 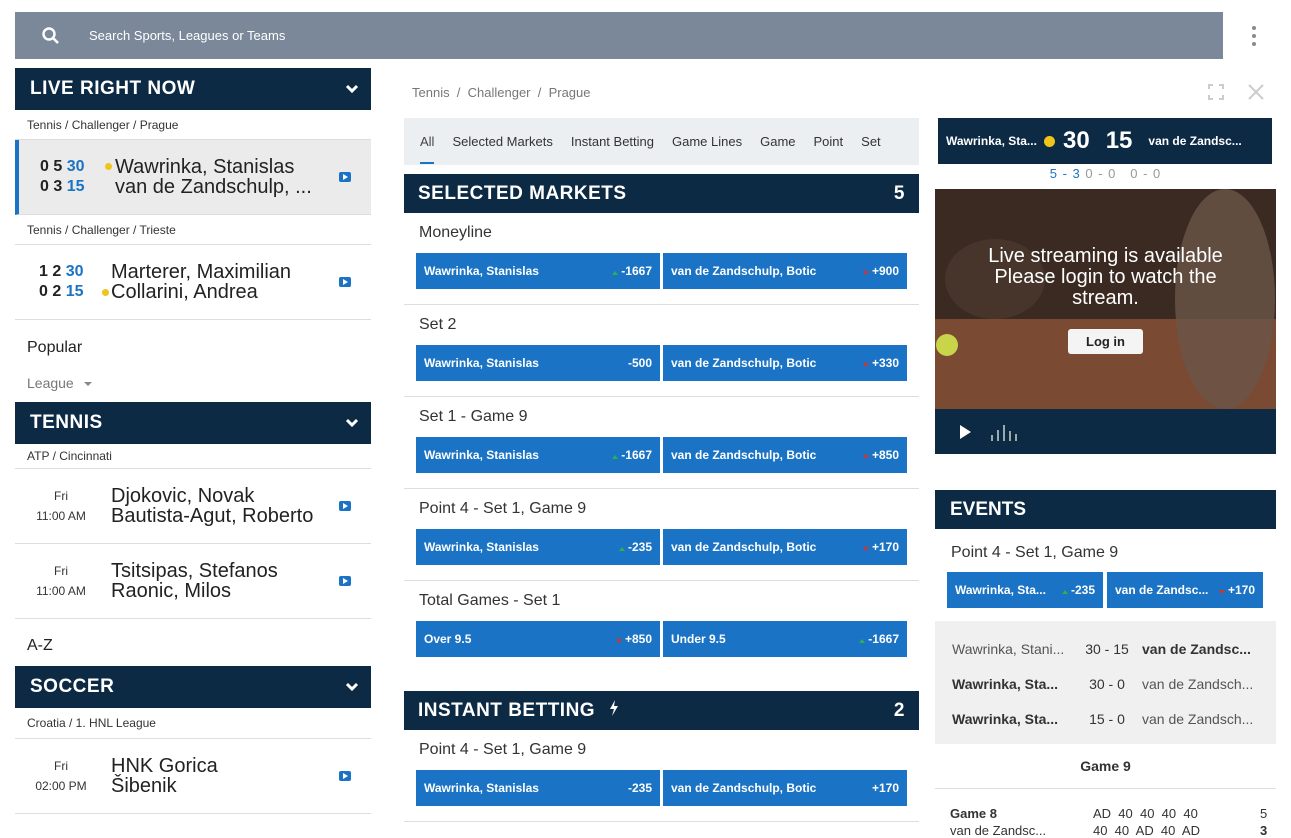 What do you see at coordinates (661, 710) in the screenshot?
I see `instant-betting-header: INSTANT BETTING 2` at bounding box center [661, 710].